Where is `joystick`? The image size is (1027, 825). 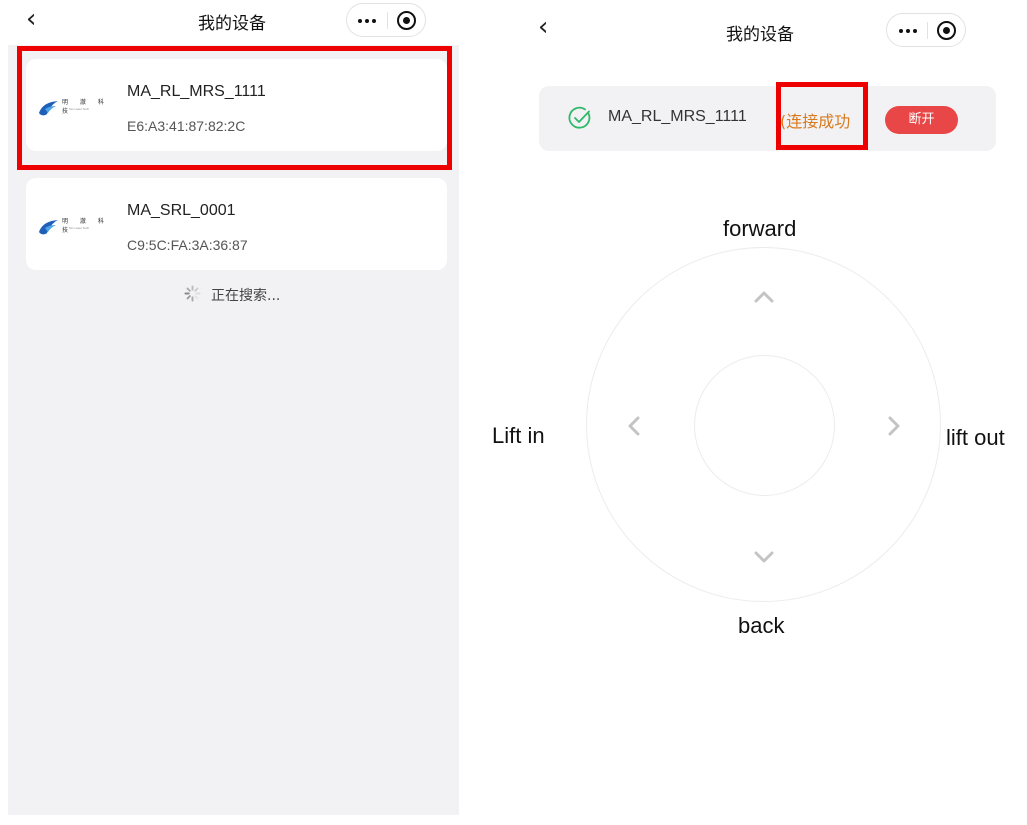
joystick is located at coordinates (763, 424).